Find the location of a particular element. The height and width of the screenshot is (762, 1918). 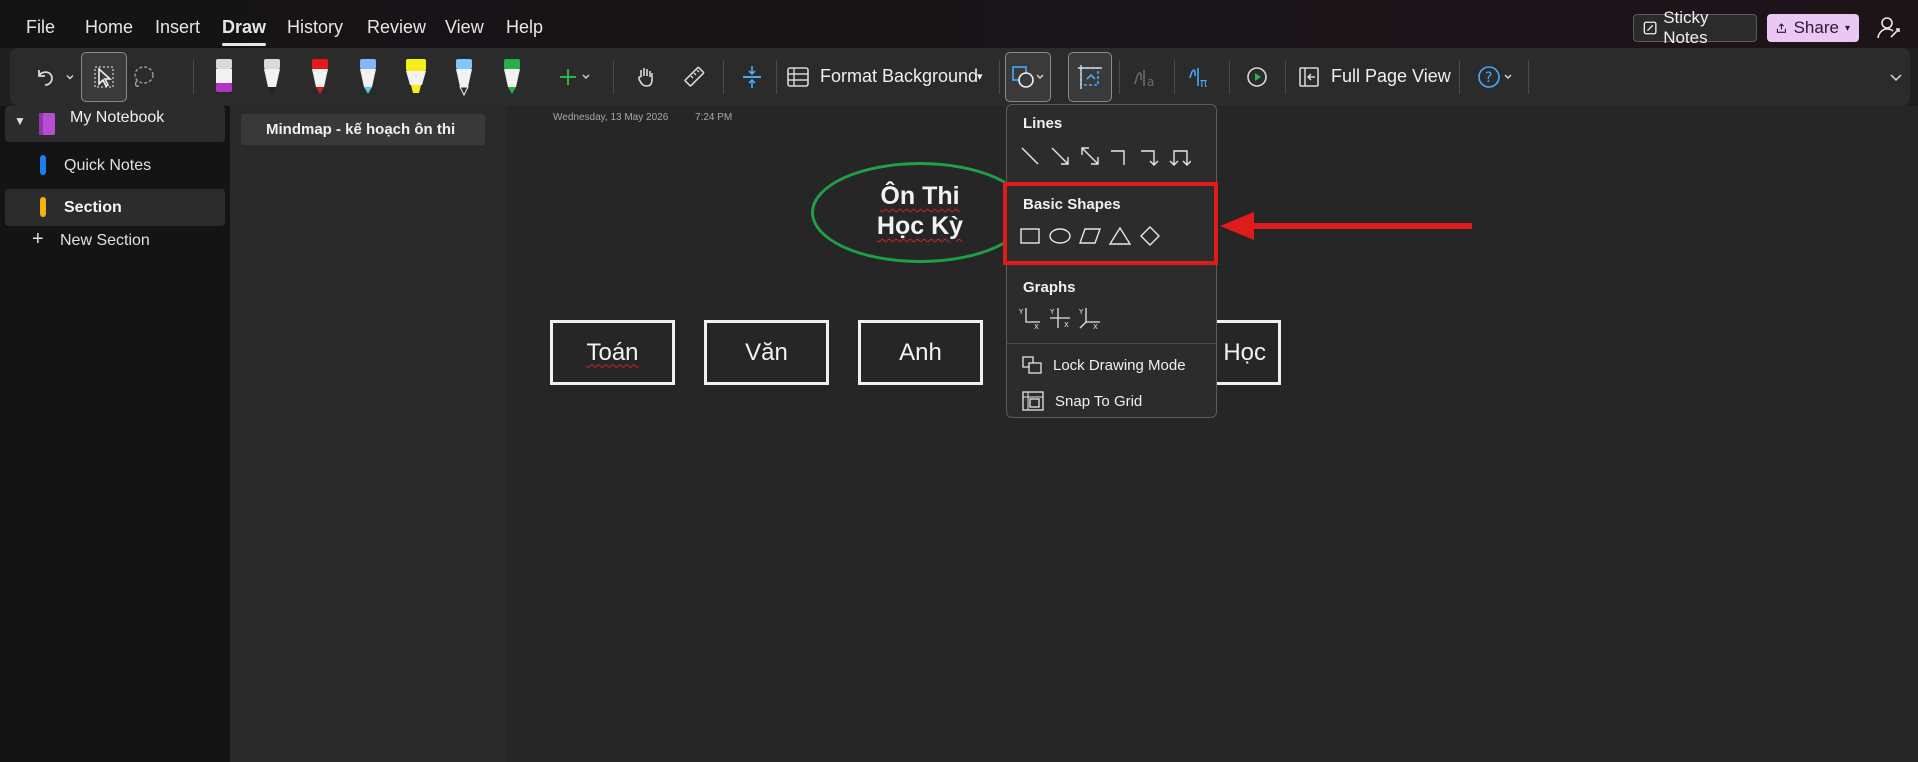

section-section: Section is located at coordinates (93, 208).